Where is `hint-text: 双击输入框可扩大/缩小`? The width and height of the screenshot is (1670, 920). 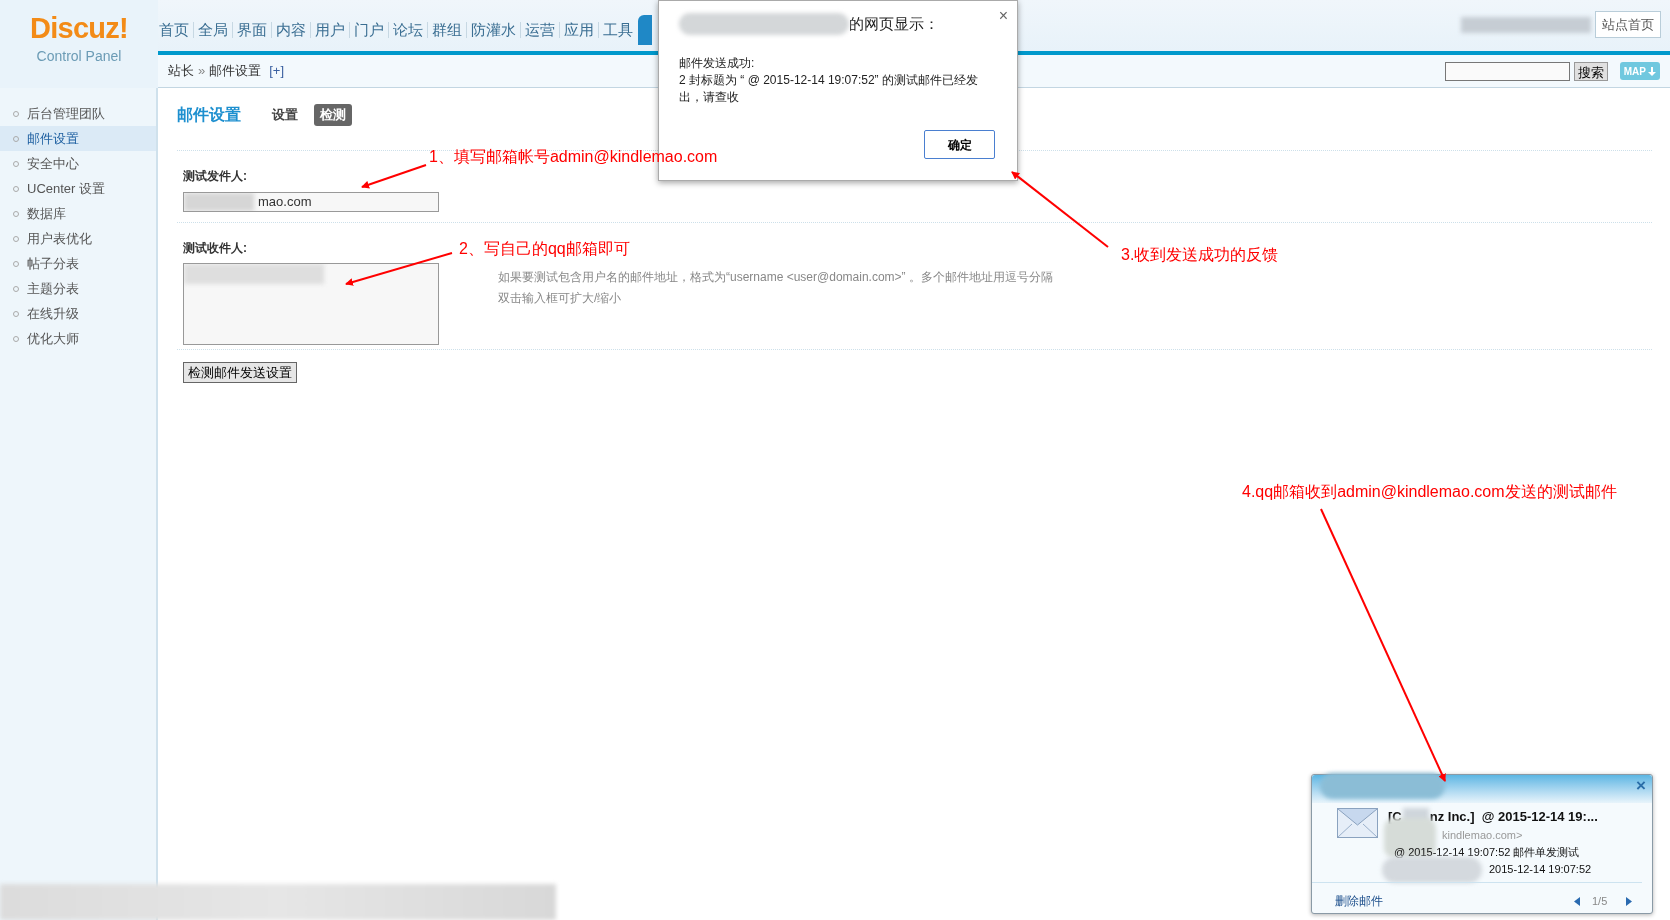
hint-text: 双击输入框可扩大/缩小 is located at coordinates (560, 298).